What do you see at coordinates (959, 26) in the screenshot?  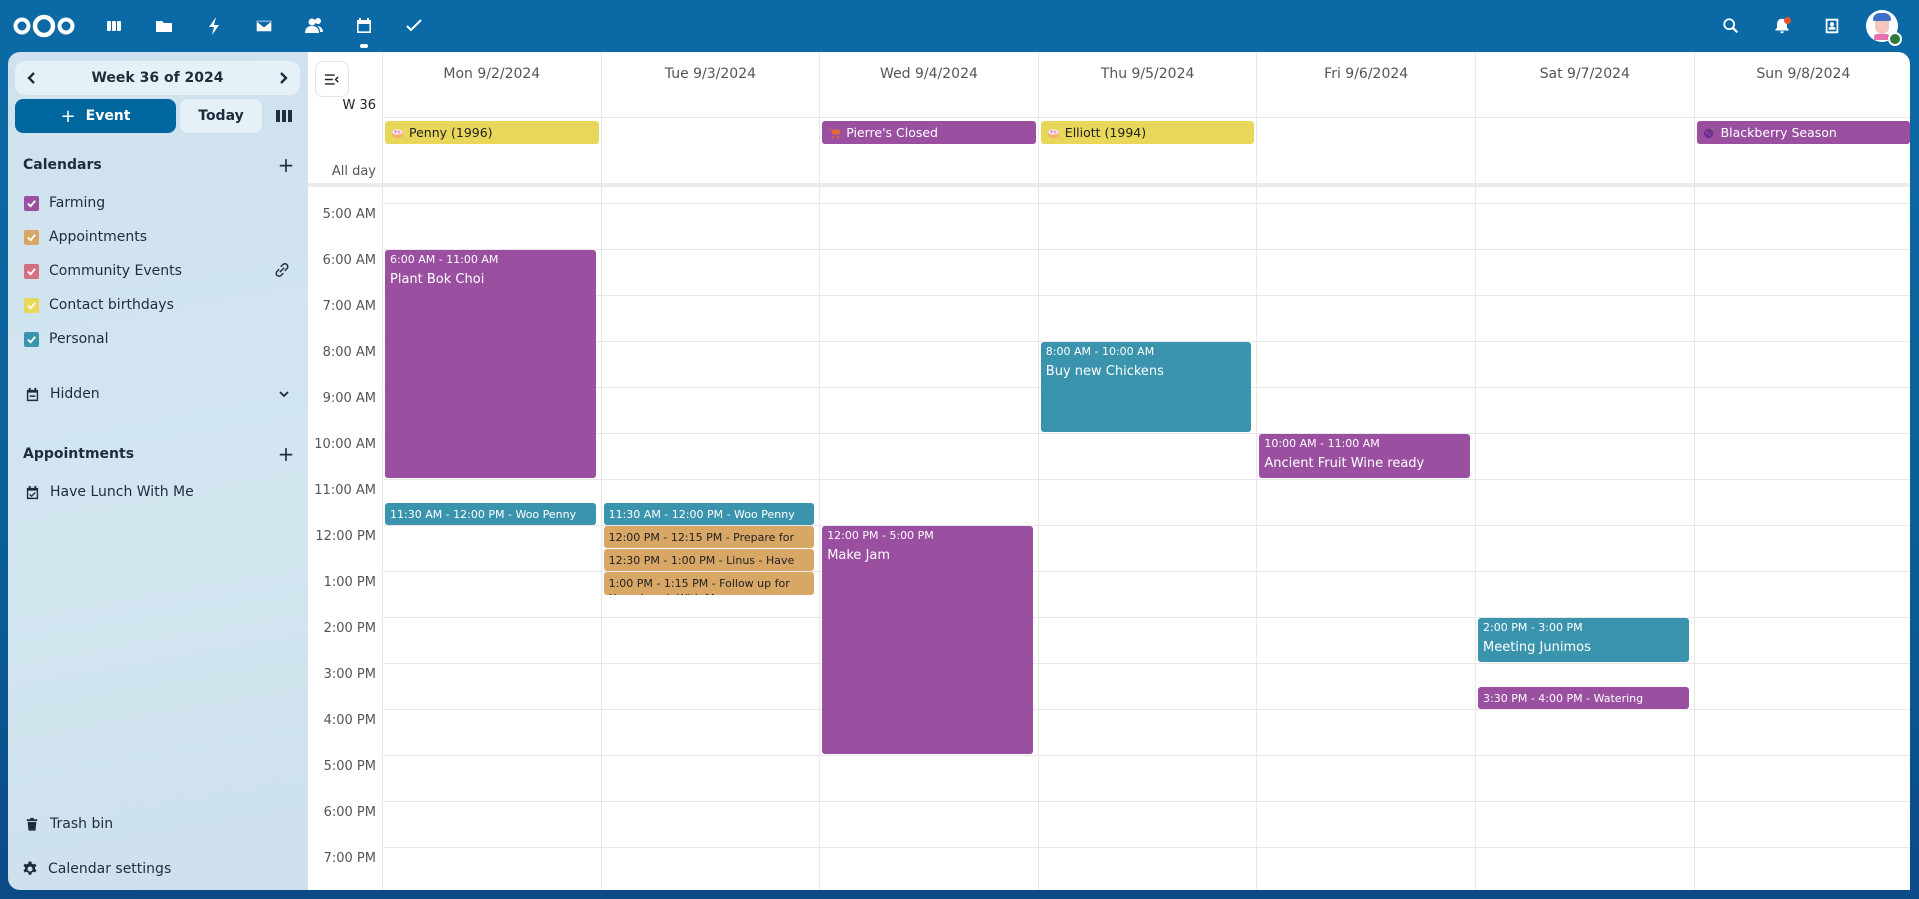 I see `top-bar` at bounding box center [959, 26].